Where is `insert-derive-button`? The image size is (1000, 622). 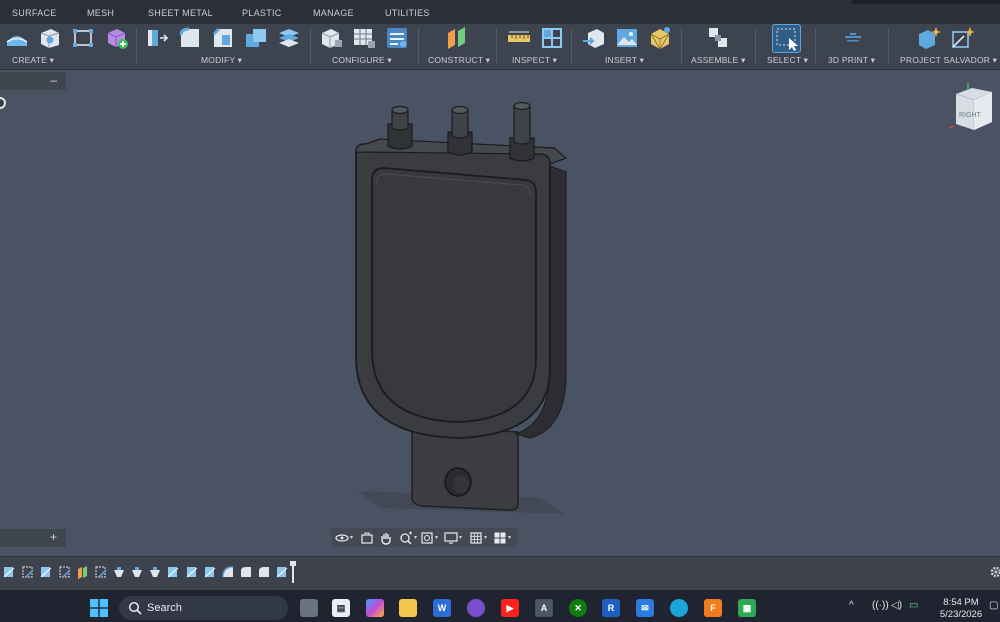
insert-derive-button is located at coordinates (594, 38).